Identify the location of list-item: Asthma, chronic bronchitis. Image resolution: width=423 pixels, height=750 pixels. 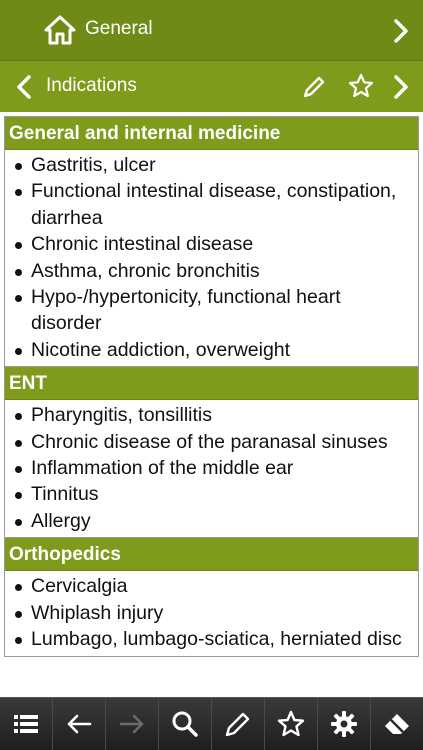
(211, 271).